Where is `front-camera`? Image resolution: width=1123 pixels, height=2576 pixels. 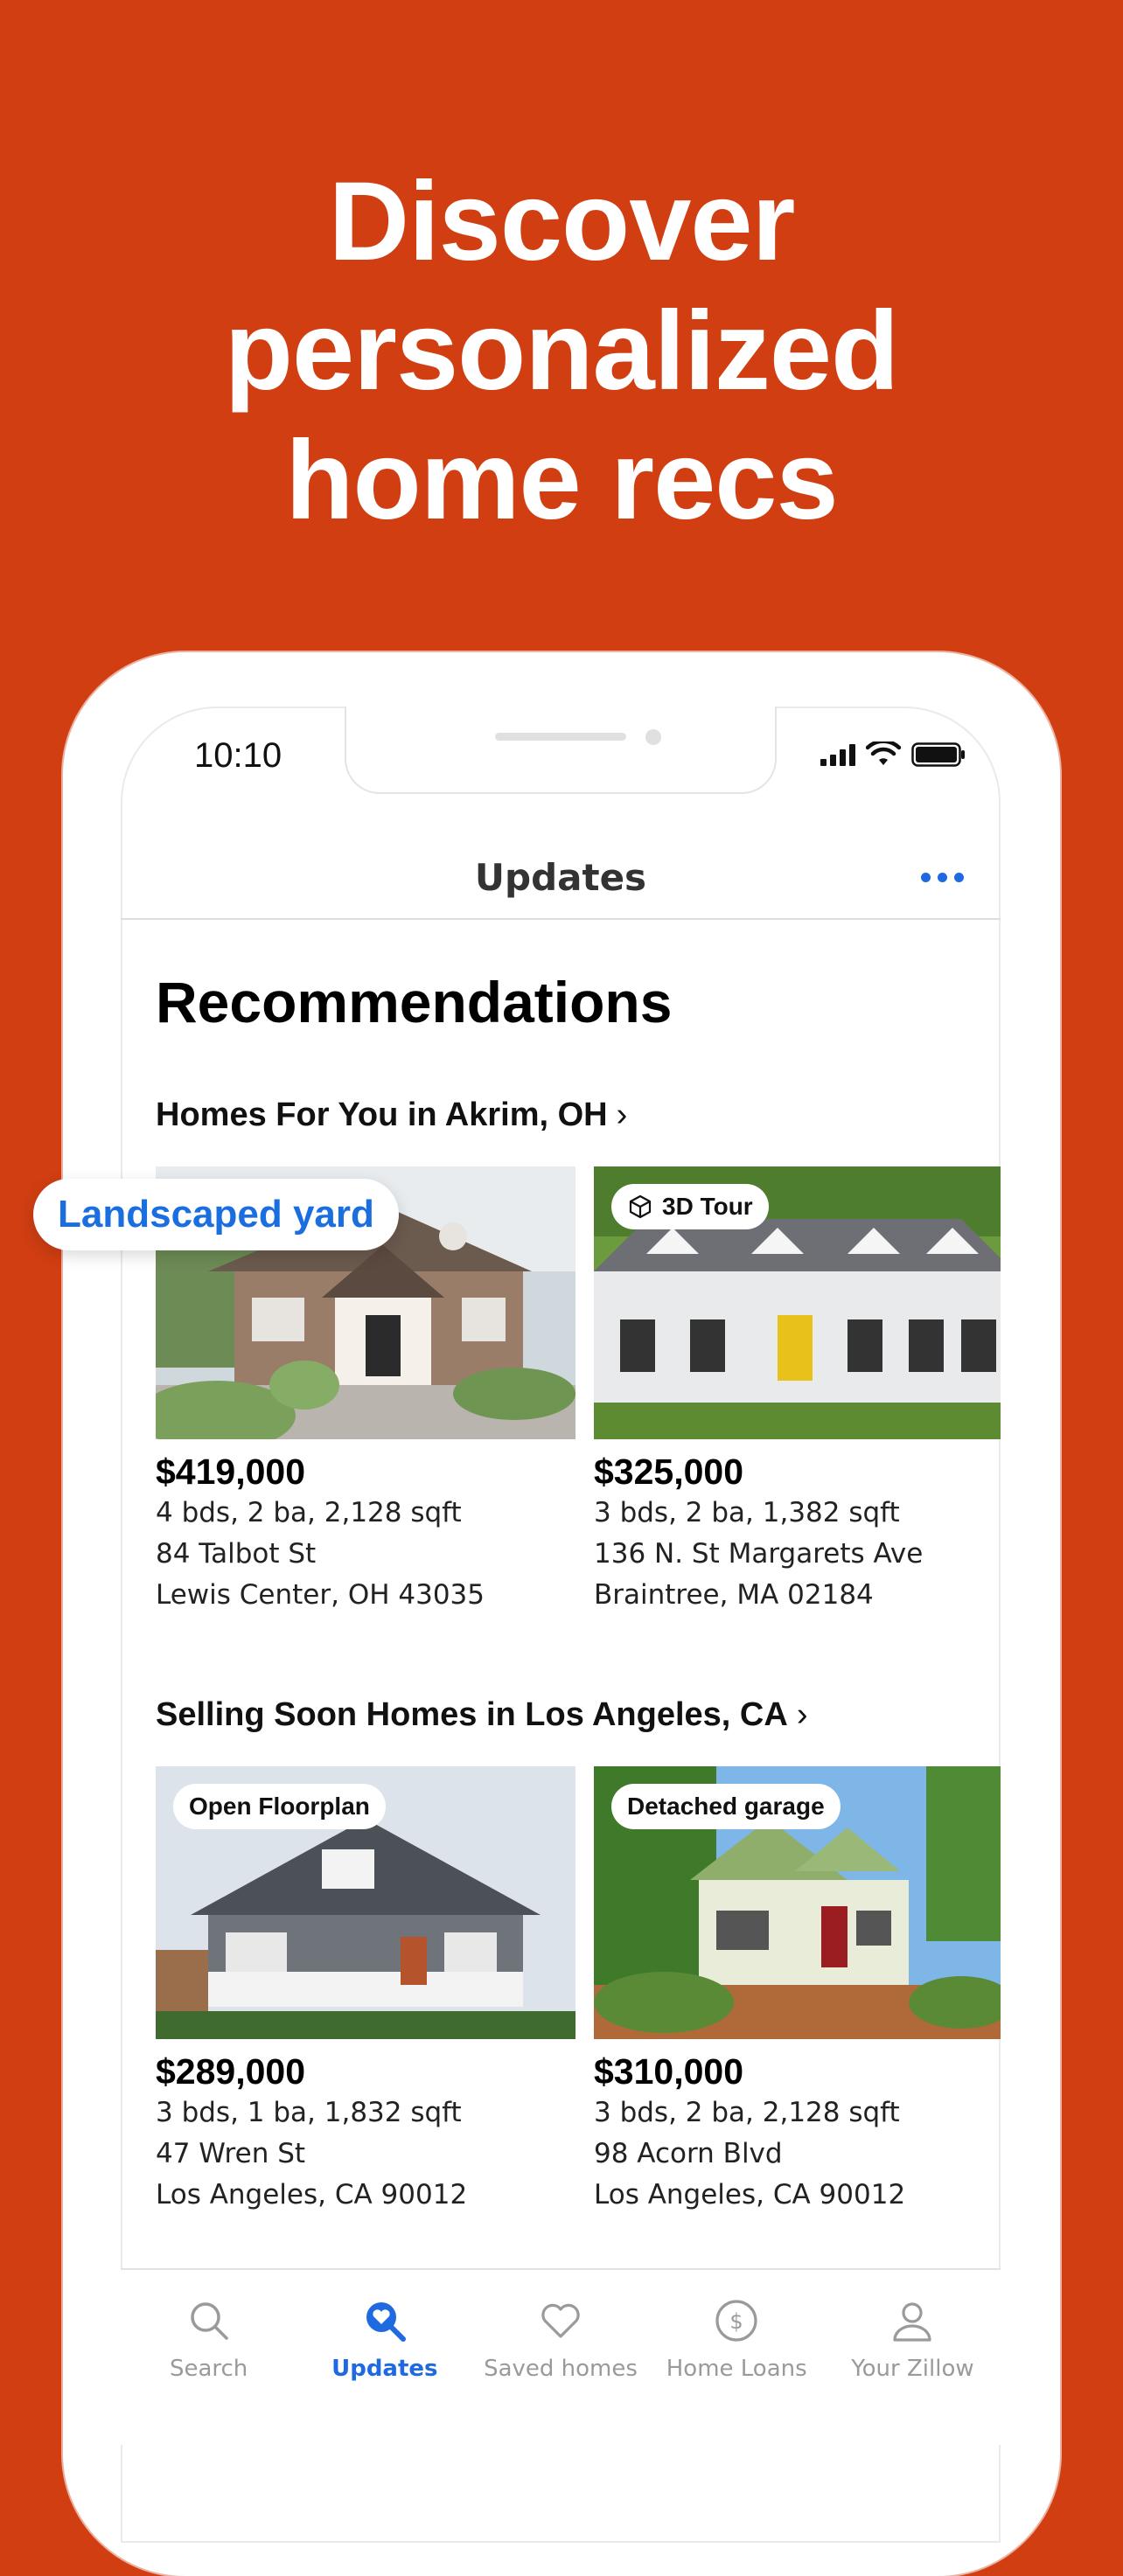 front-camera is located at coordinates (653, 737).